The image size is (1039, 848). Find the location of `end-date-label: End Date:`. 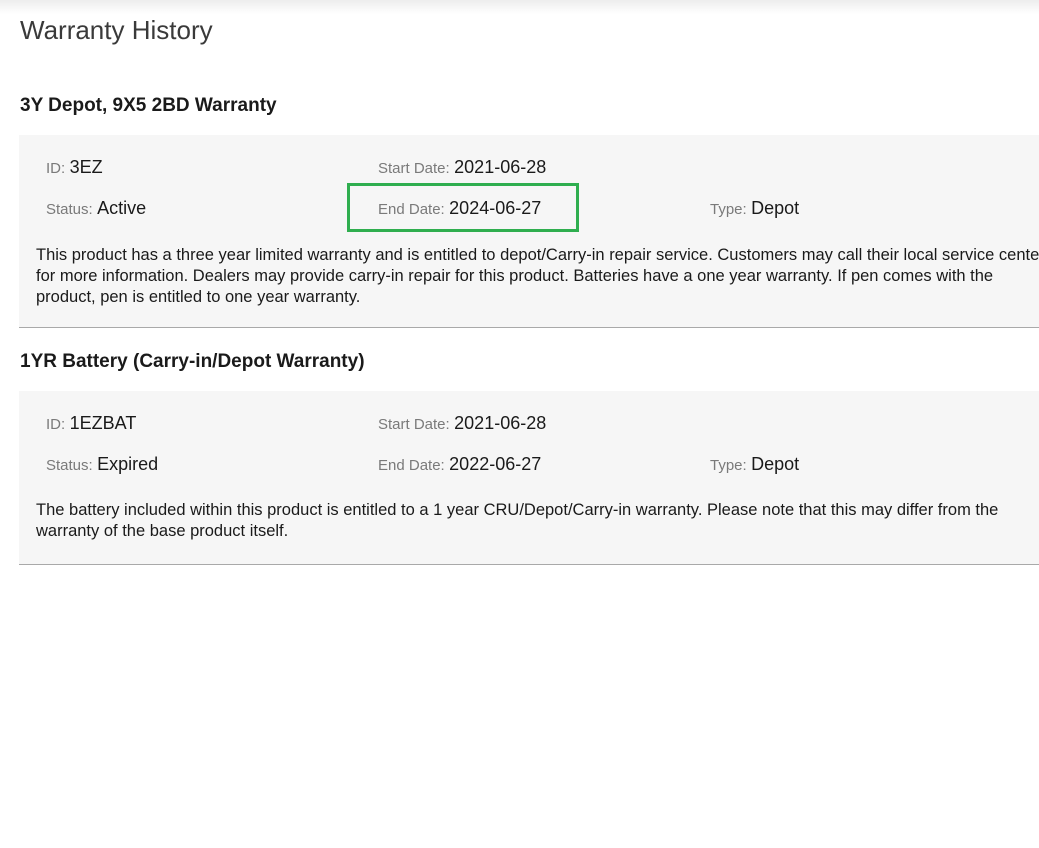

end-date-label: End Date: is located at coordinates (411, 465).